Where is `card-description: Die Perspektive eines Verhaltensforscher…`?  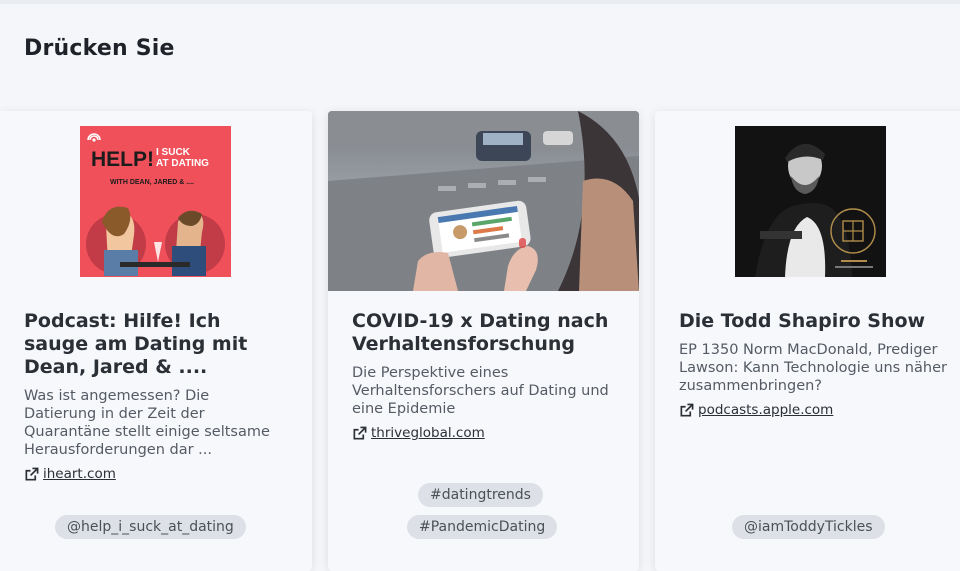
card-description: Die Perspektive eines Verhaltensforscher… is located at coordinates (480, 391).